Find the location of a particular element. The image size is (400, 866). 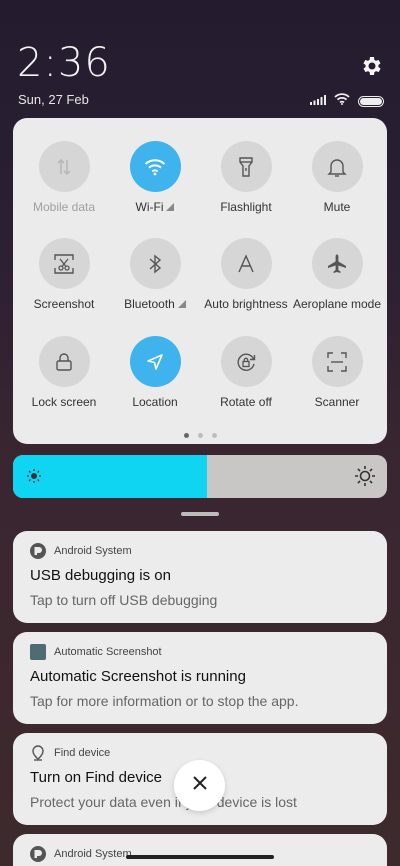

qs-tile-label: Screenshot is located at coordinates (64, 304).